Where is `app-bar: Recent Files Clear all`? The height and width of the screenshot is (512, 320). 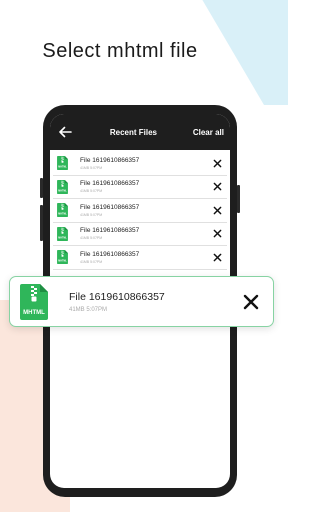 app-bar: Recent Files Clear all is located at coordinates (140, 132).